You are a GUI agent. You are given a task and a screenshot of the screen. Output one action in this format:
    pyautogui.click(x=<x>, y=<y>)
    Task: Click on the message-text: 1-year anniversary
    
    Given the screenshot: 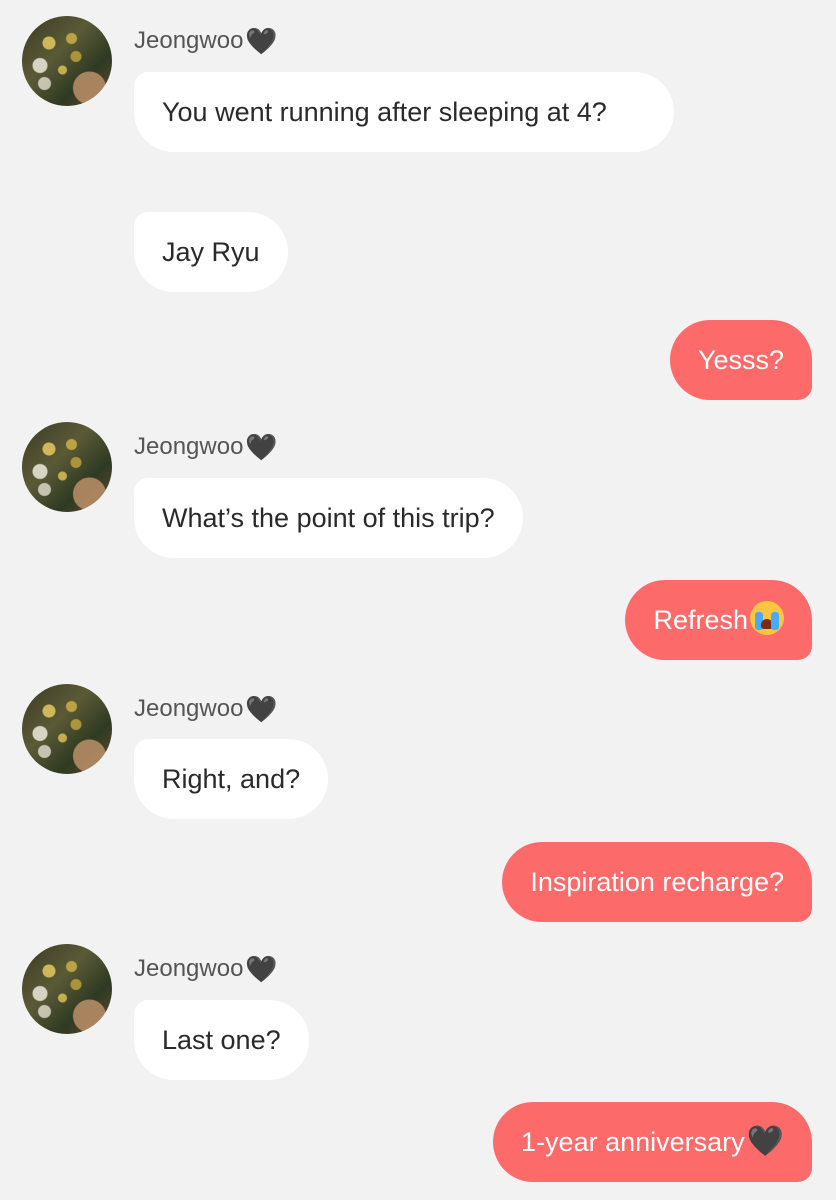 What is the action you would take?
    pyautogui.click(x=633, y=1142)
    